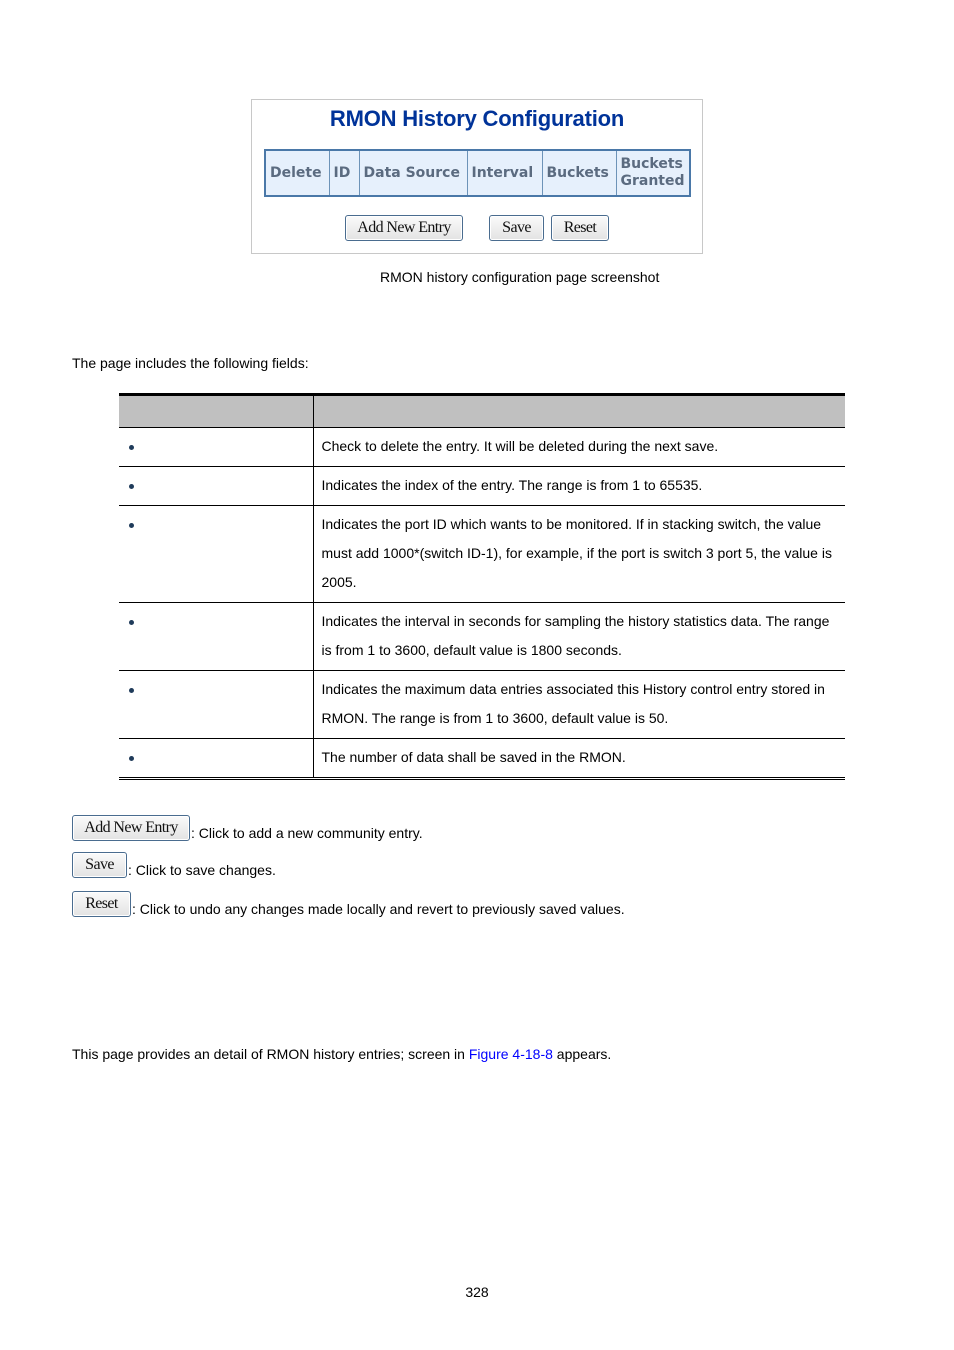 This screenshot has height=1350, width=954. Describe the element at coordinates (404, 228) in the screenshot. I see `add-new-entry-button: Add New Entry` at that location.